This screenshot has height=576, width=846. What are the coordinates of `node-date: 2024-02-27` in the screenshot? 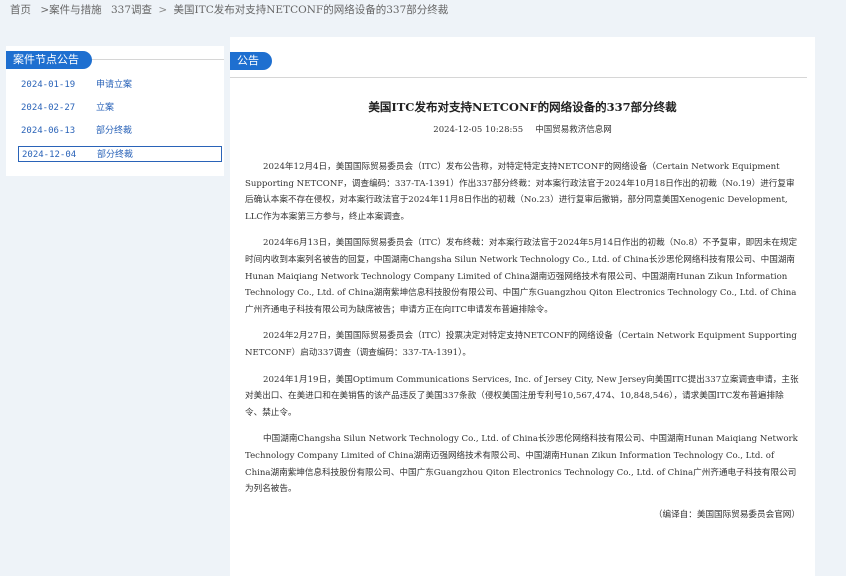 It's located at (48, 108).